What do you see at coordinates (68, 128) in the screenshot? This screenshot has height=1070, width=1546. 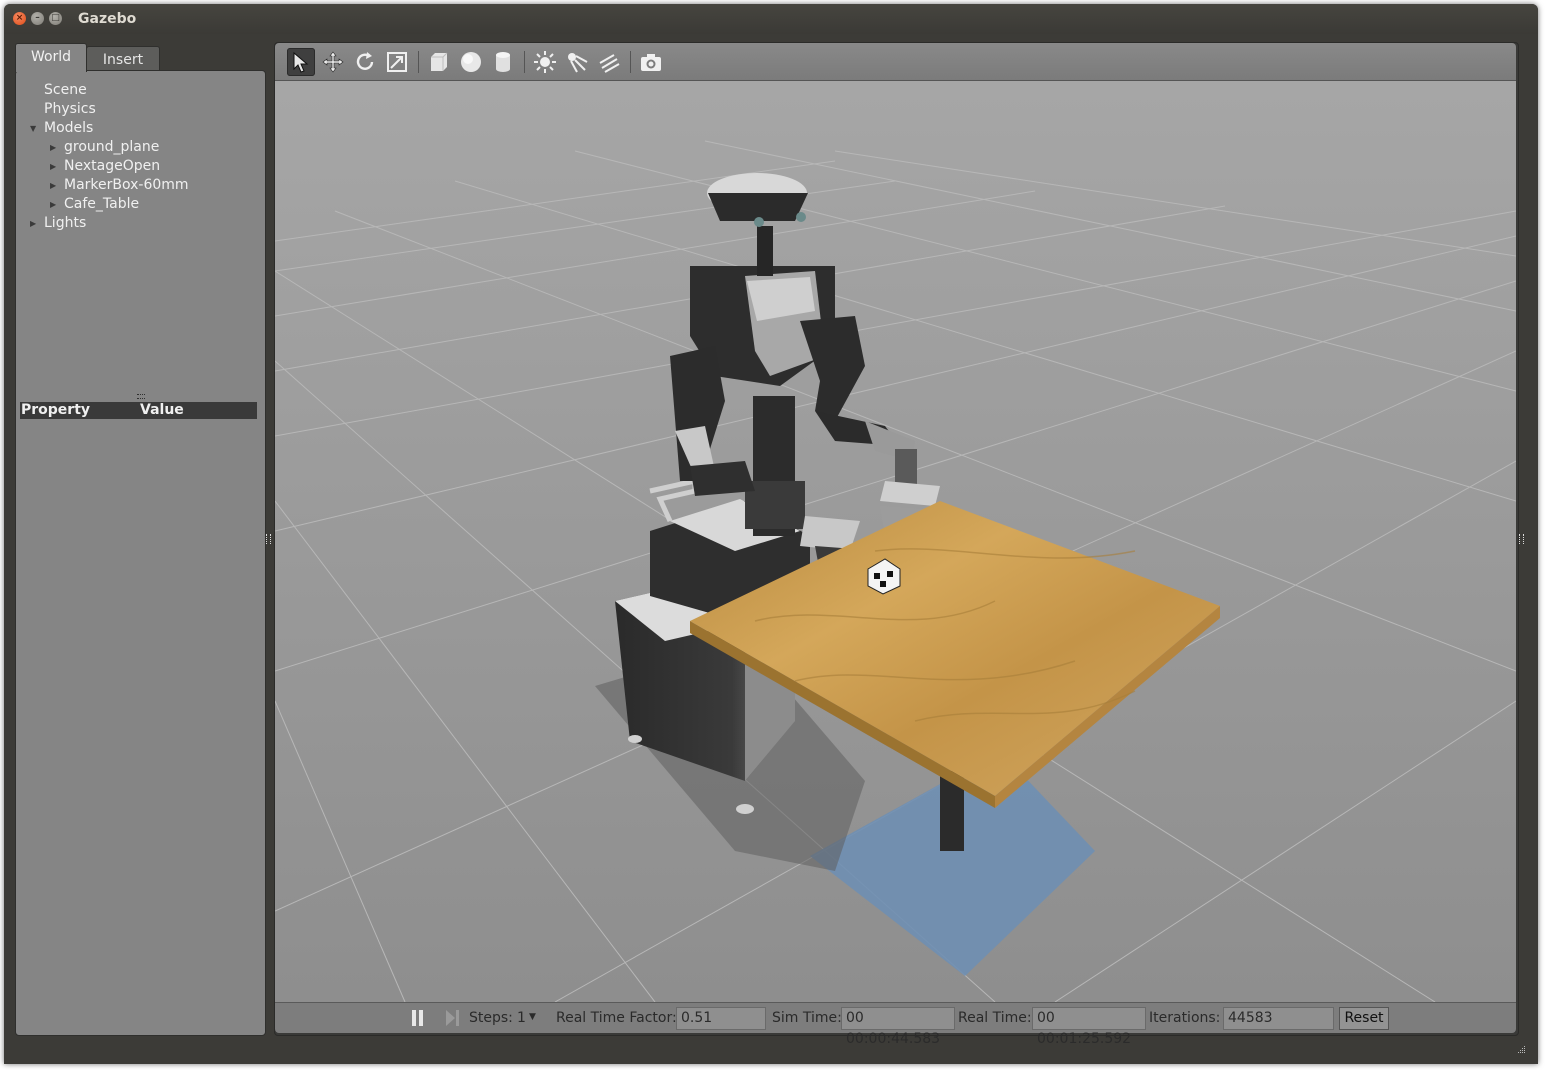 I see `tree-item-models: Models` at bounding box center [68, 128].